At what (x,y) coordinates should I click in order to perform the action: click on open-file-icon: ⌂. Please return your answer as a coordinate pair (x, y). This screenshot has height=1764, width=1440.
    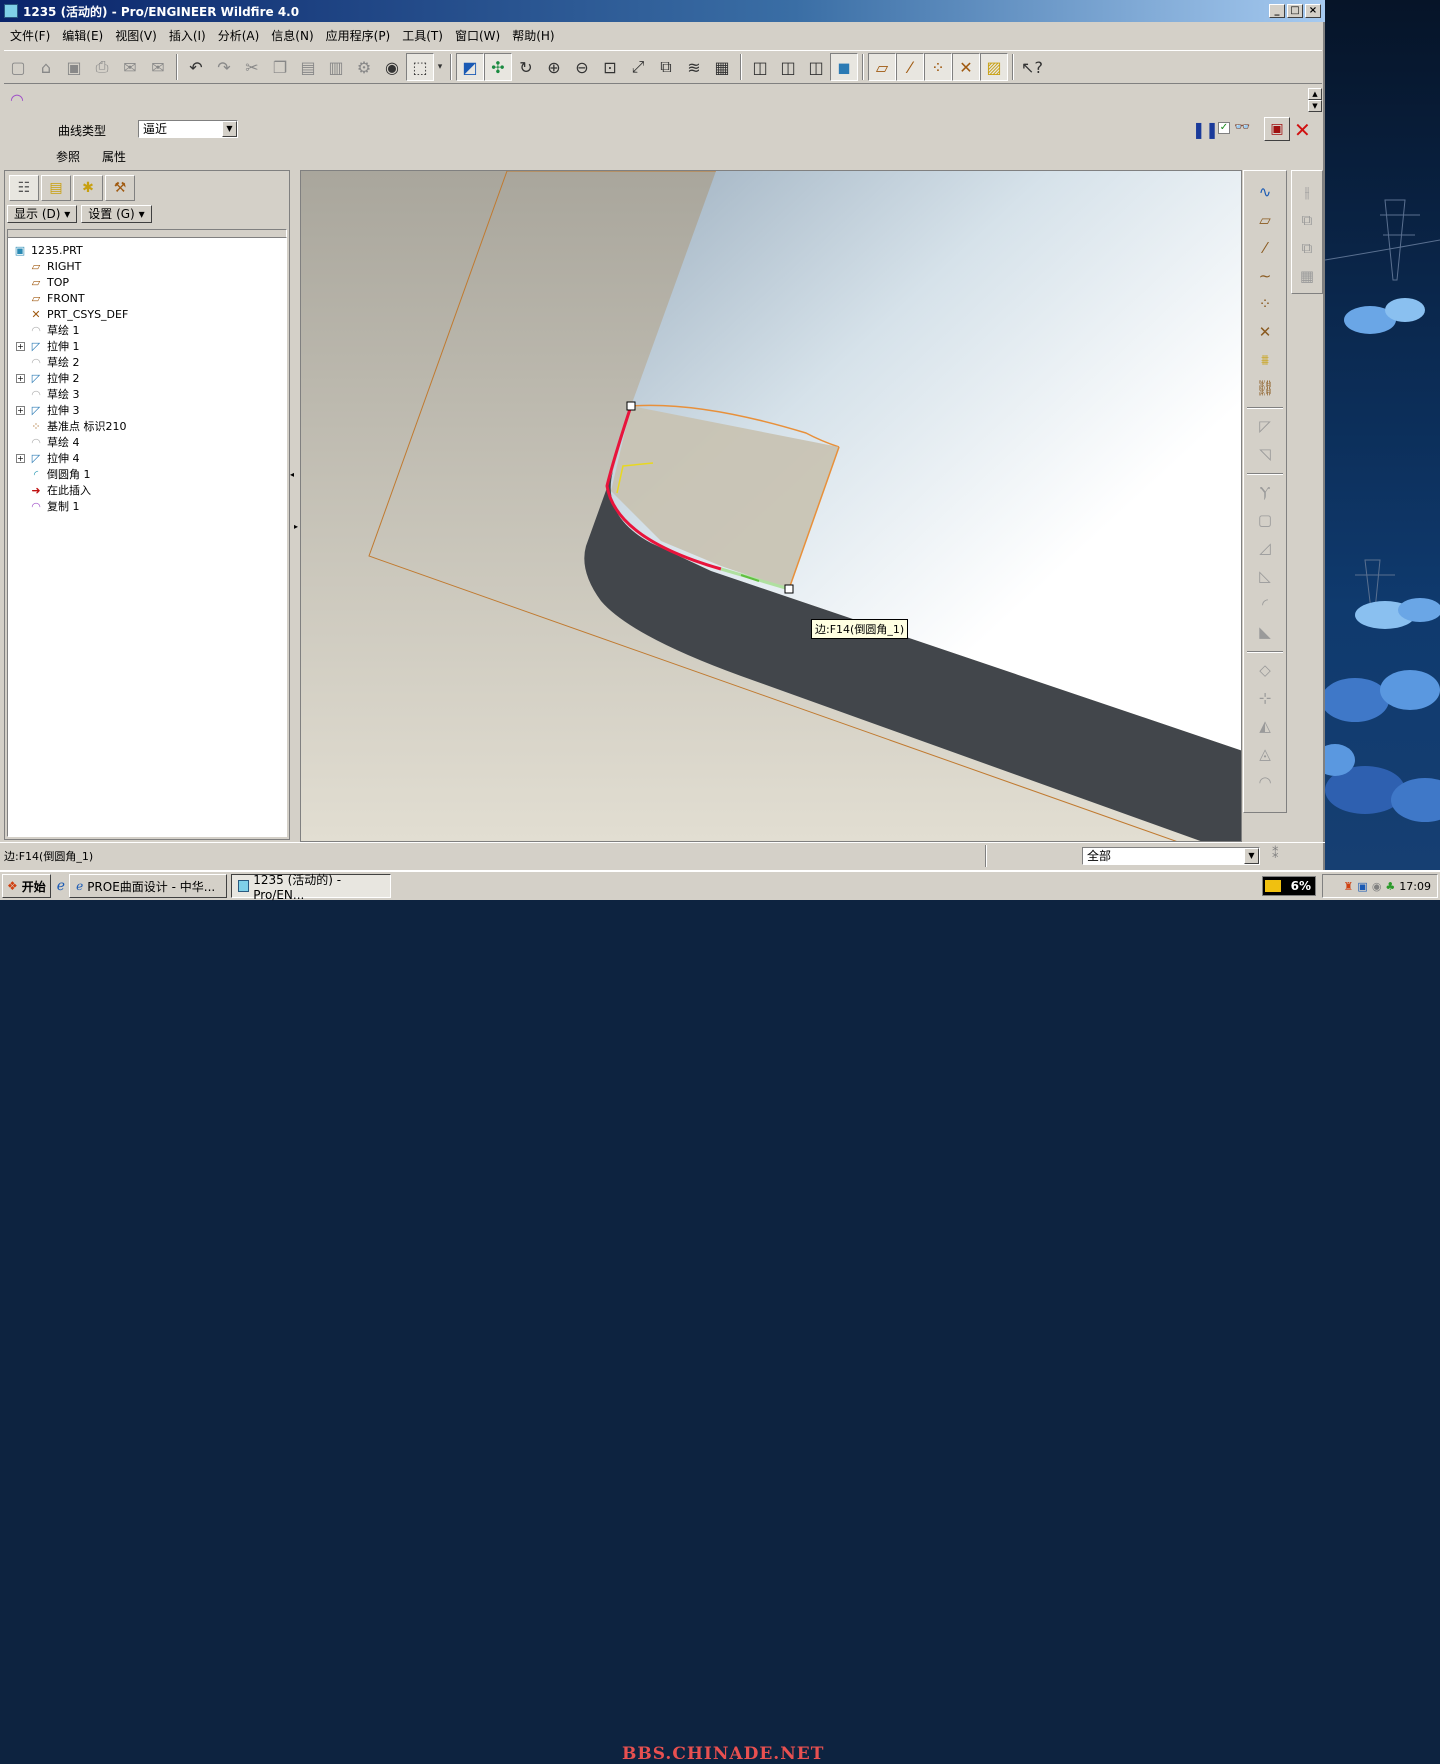
    Looking at the image, I should click on (46, 67).